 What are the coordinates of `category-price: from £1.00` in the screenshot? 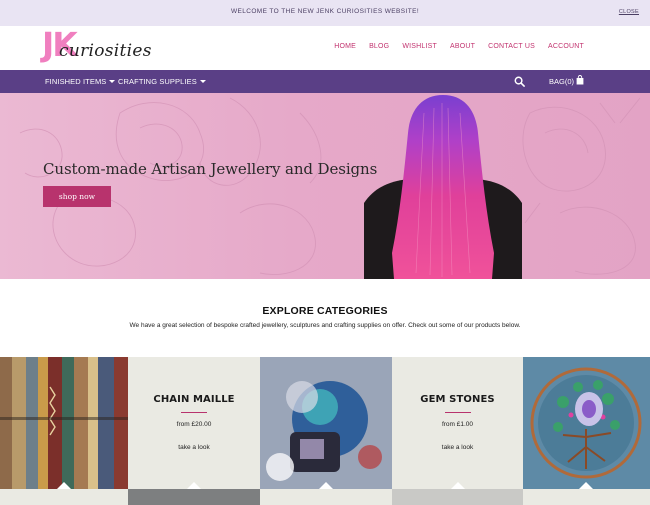 It's located at (457, 424).